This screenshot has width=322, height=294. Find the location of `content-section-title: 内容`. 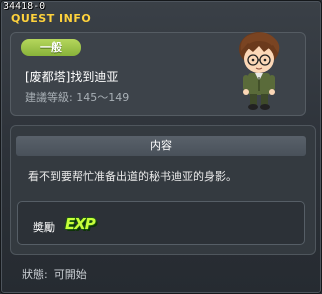

content-section-title: 内容 is located at coordinates (161, 146).